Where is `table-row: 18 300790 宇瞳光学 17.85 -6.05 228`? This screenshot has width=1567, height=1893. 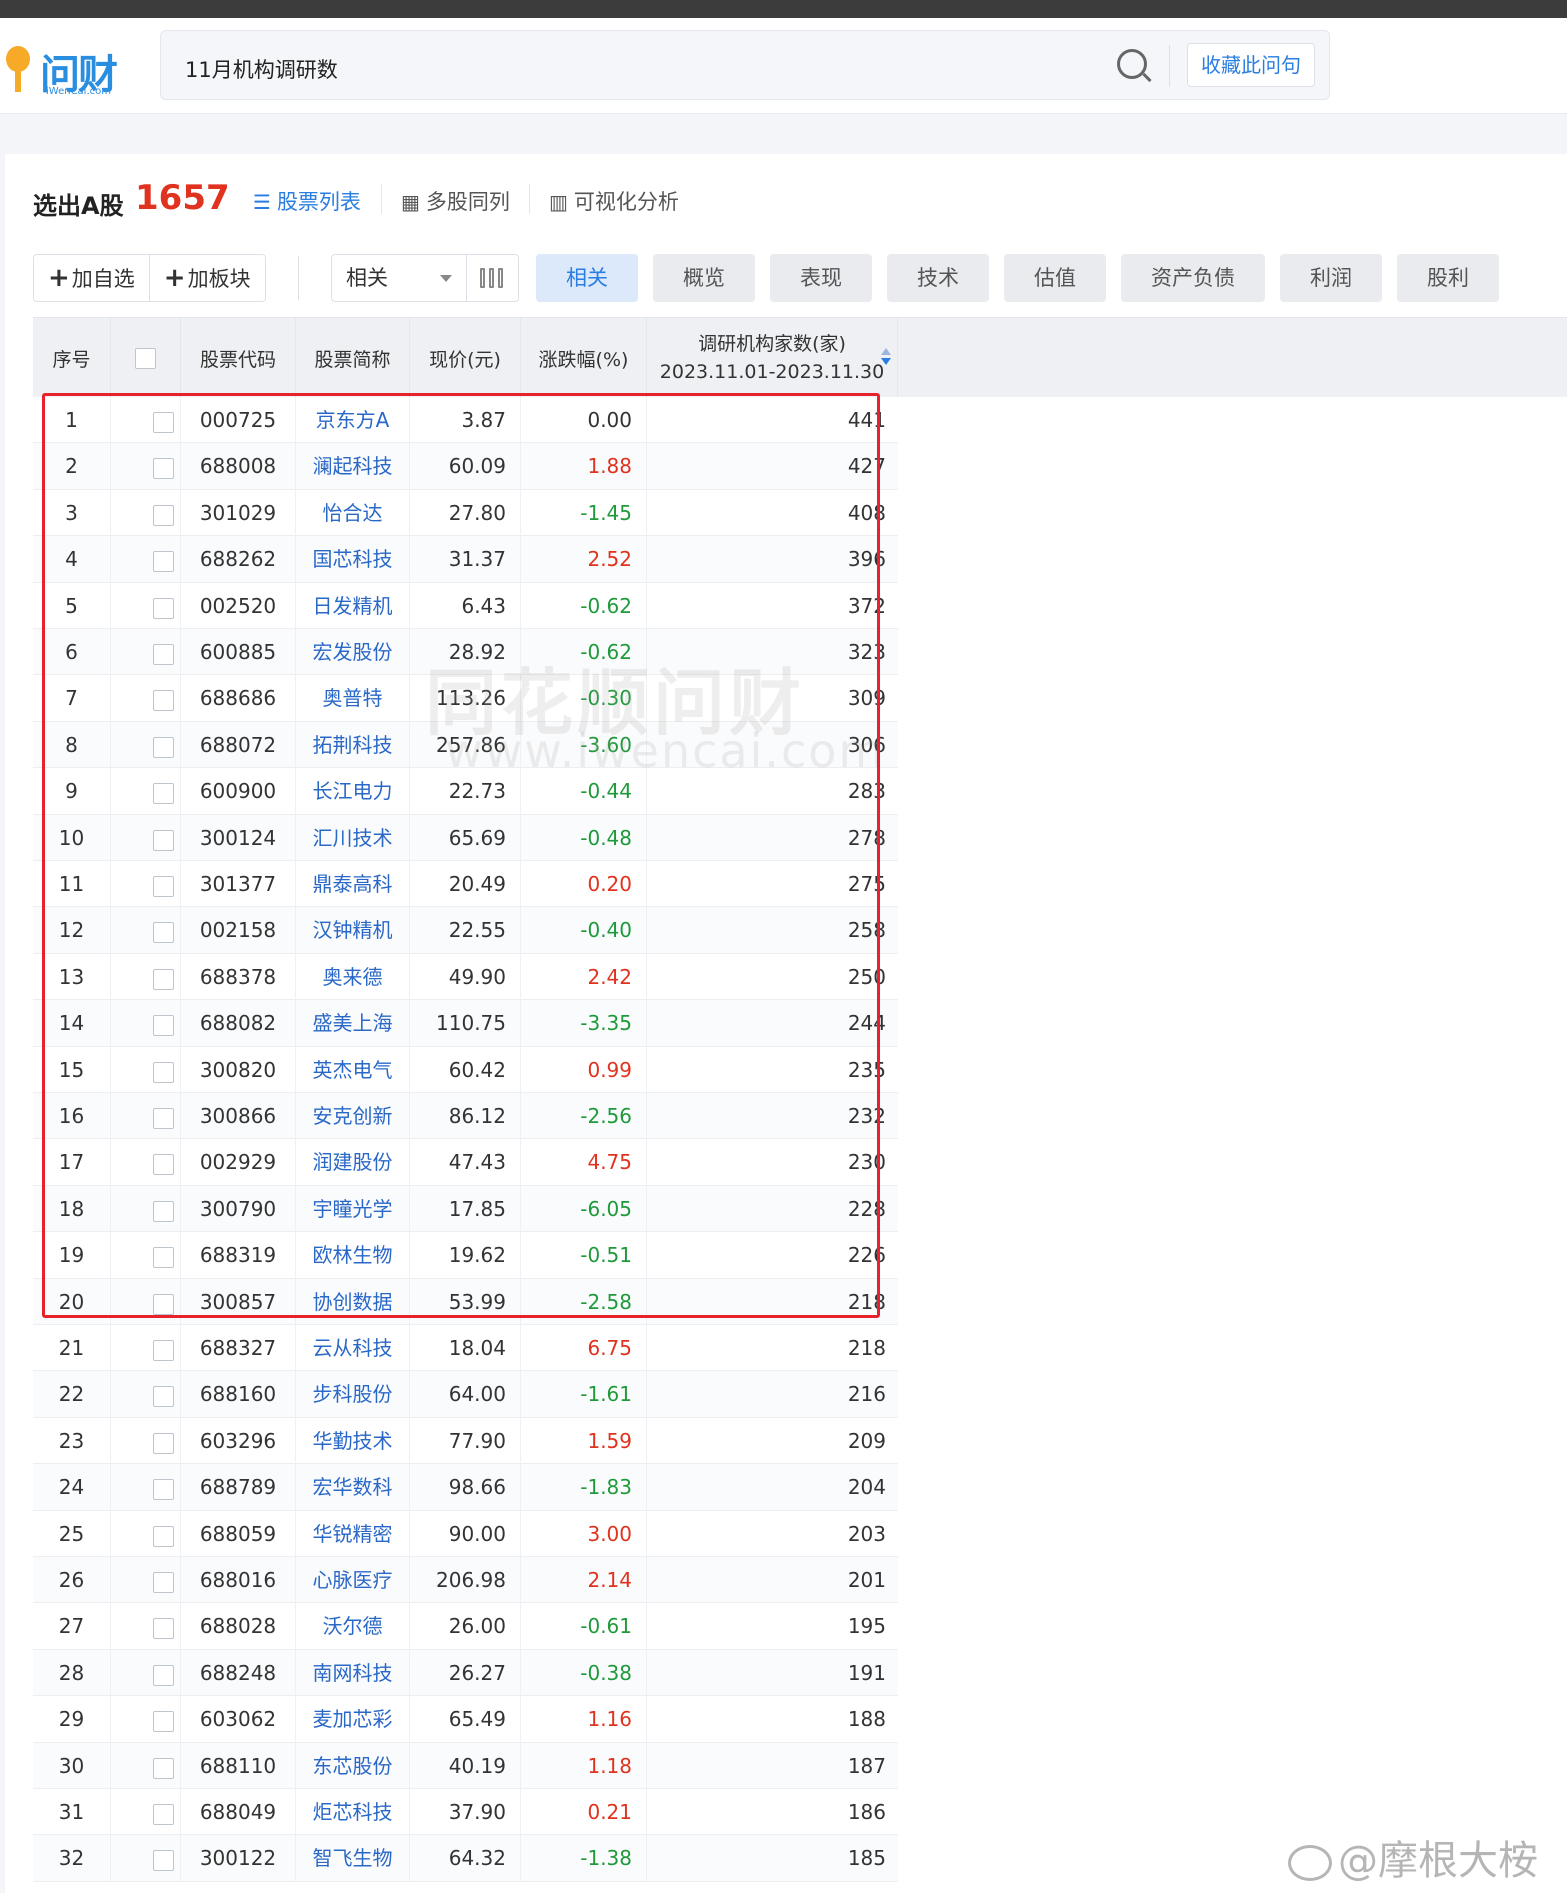 table-row: 18 300790 宇瞳光学 17.85 -6.05 228 is located at coordinates (465, 1209).